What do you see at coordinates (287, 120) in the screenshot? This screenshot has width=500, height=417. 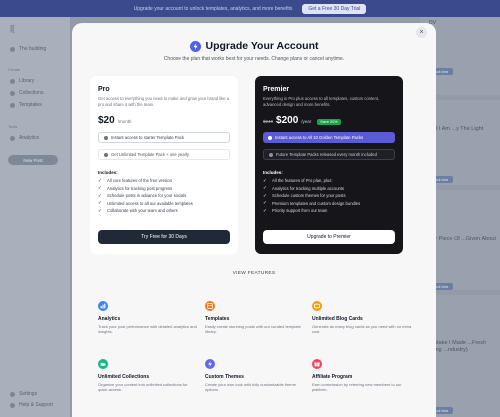 I see `plan-price: $200` at bounding box center [287, 120].